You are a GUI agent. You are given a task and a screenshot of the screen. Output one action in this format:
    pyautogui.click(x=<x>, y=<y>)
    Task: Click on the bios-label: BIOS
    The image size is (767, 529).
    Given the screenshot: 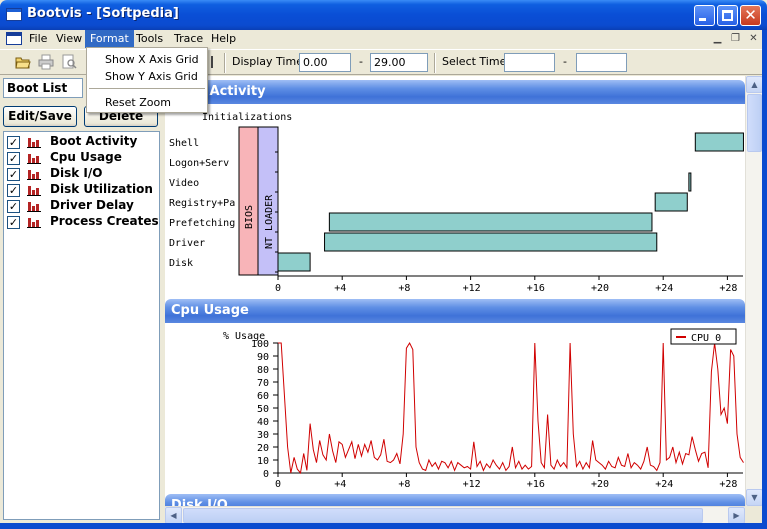 What is the action you would take?
    pyautogui.click(x=249, y=217)
    